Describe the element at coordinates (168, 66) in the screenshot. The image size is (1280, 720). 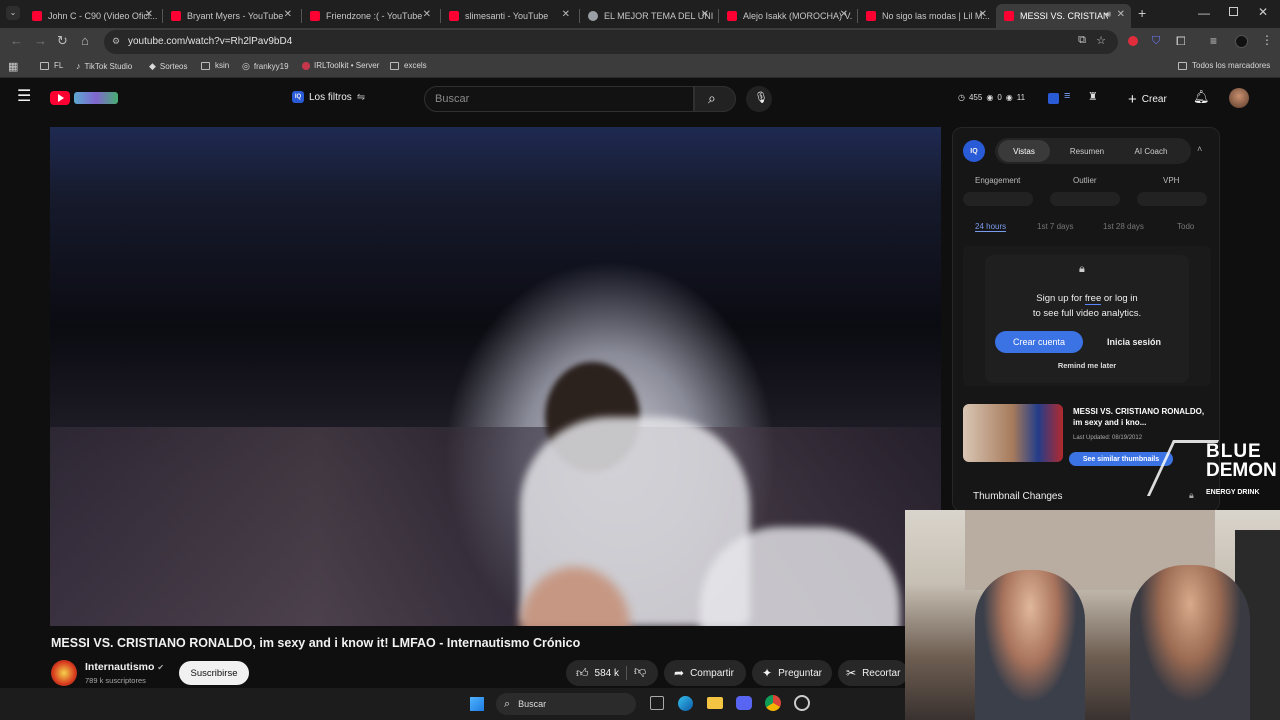
I see `bookmark-item: ◆ Sorteos` at that location.